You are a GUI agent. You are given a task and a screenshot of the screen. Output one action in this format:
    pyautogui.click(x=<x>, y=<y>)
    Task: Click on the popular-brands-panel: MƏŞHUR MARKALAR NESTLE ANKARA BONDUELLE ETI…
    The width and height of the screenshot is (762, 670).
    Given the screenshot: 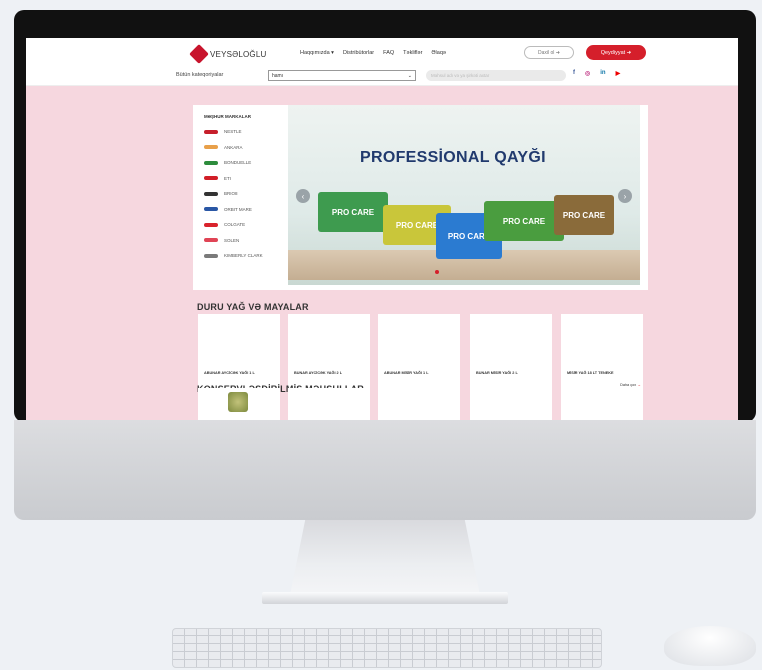 What is the action you would take?
    pyautogui.click(x=240, y=197)
    